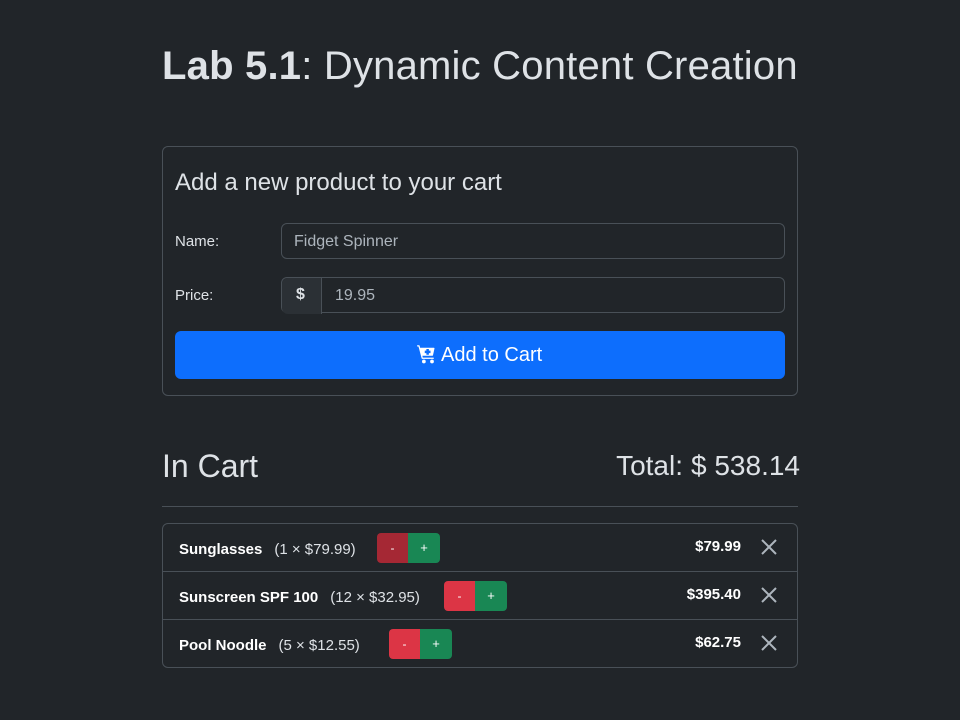 This screenshot has height=720, width=960. What do you see at coordinates (221, 549) in the screenshot?
I see `cart-item-name: Sunglasses` at bounding box center [221, 549].